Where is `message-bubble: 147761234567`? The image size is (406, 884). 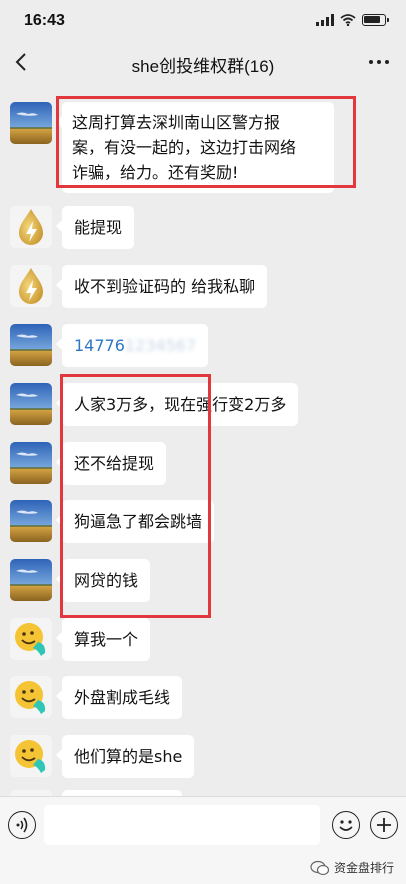
message-bubble: 147761234567 is located at coordinates (132, 345).